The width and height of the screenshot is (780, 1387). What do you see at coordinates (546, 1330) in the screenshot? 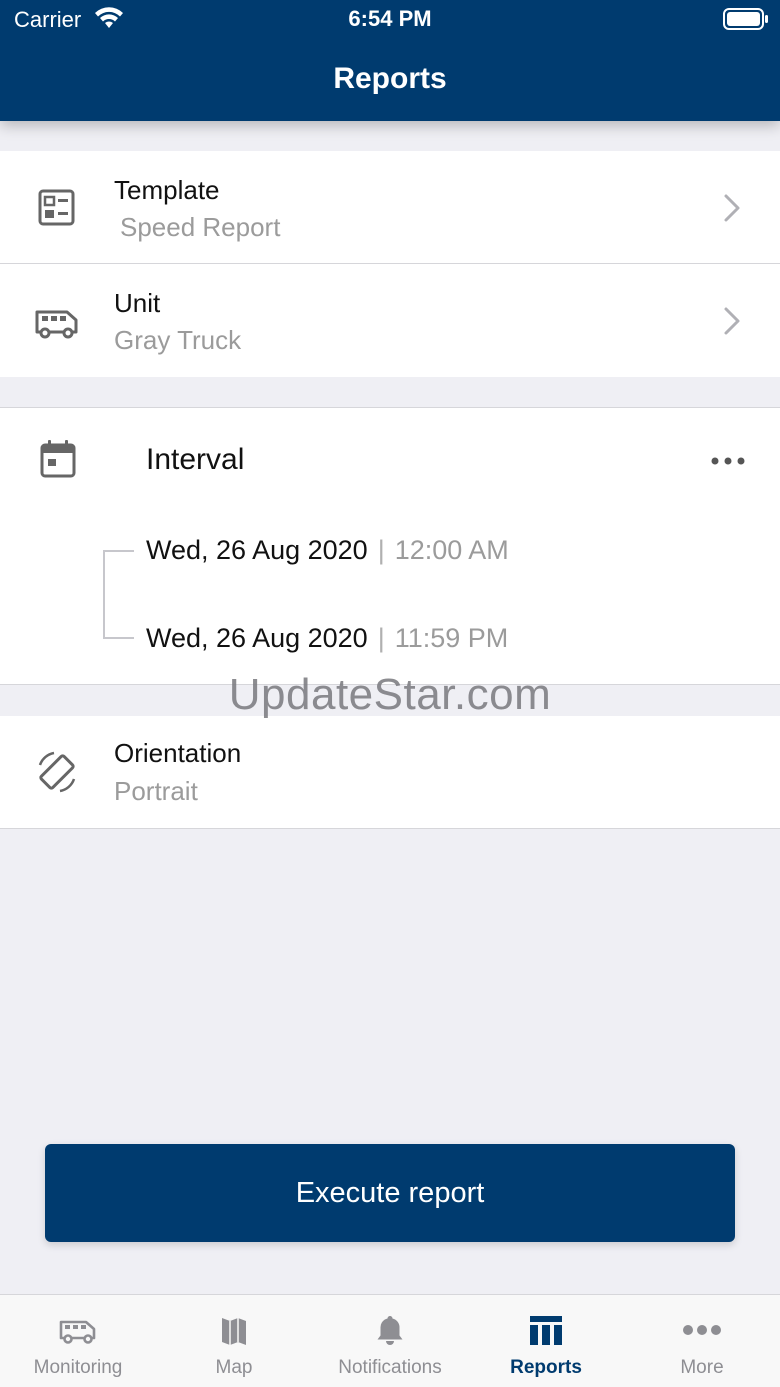
I see `reports-icon` at bounding box center [546, 1330].